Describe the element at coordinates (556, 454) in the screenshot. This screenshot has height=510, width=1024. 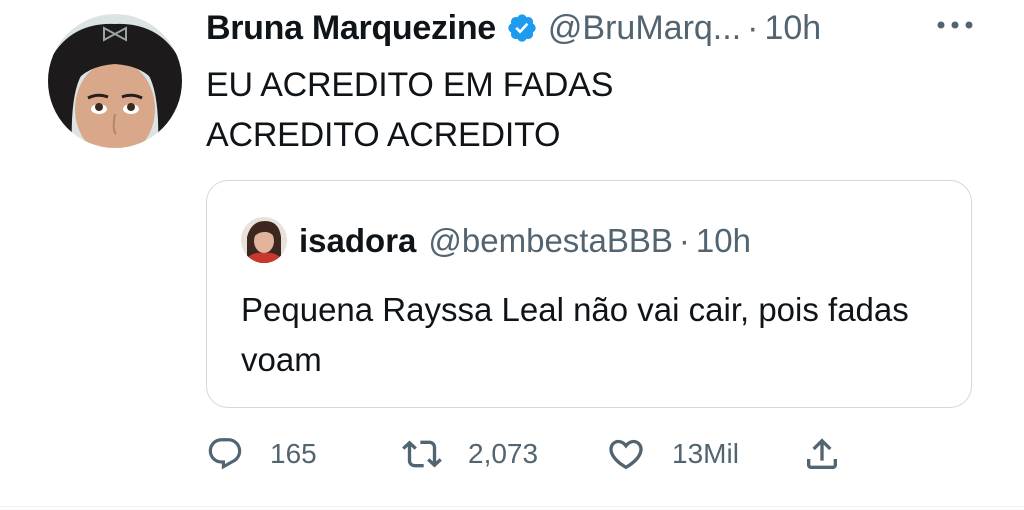
I see `action-bar: 165 2,073 13Mil` at that location.